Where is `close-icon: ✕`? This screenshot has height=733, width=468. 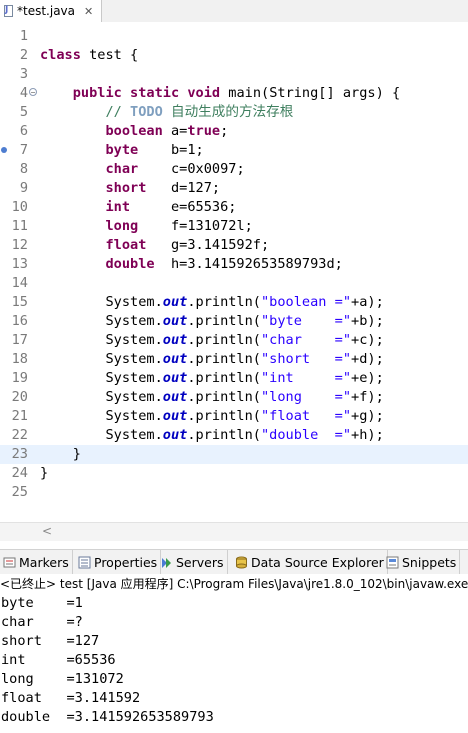
close-icon: ✕ is located at coordinates (88, 11).